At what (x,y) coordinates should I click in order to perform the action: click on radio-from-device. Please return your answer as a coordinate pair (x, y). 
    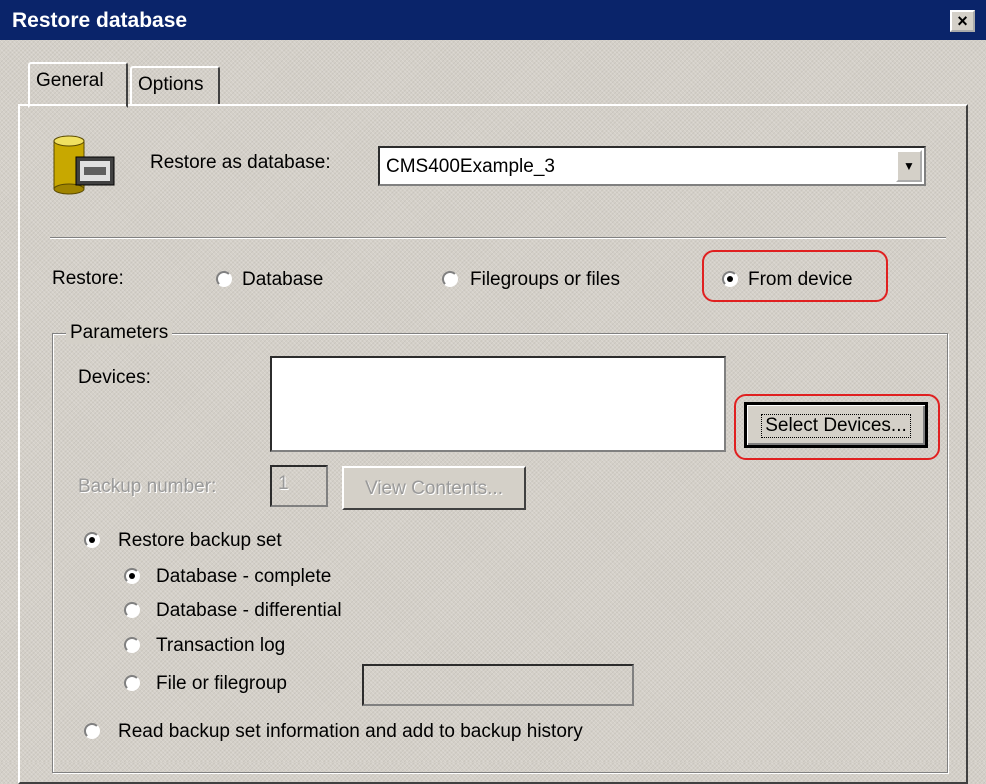
    Looking at the image, I should click on (730, 279).